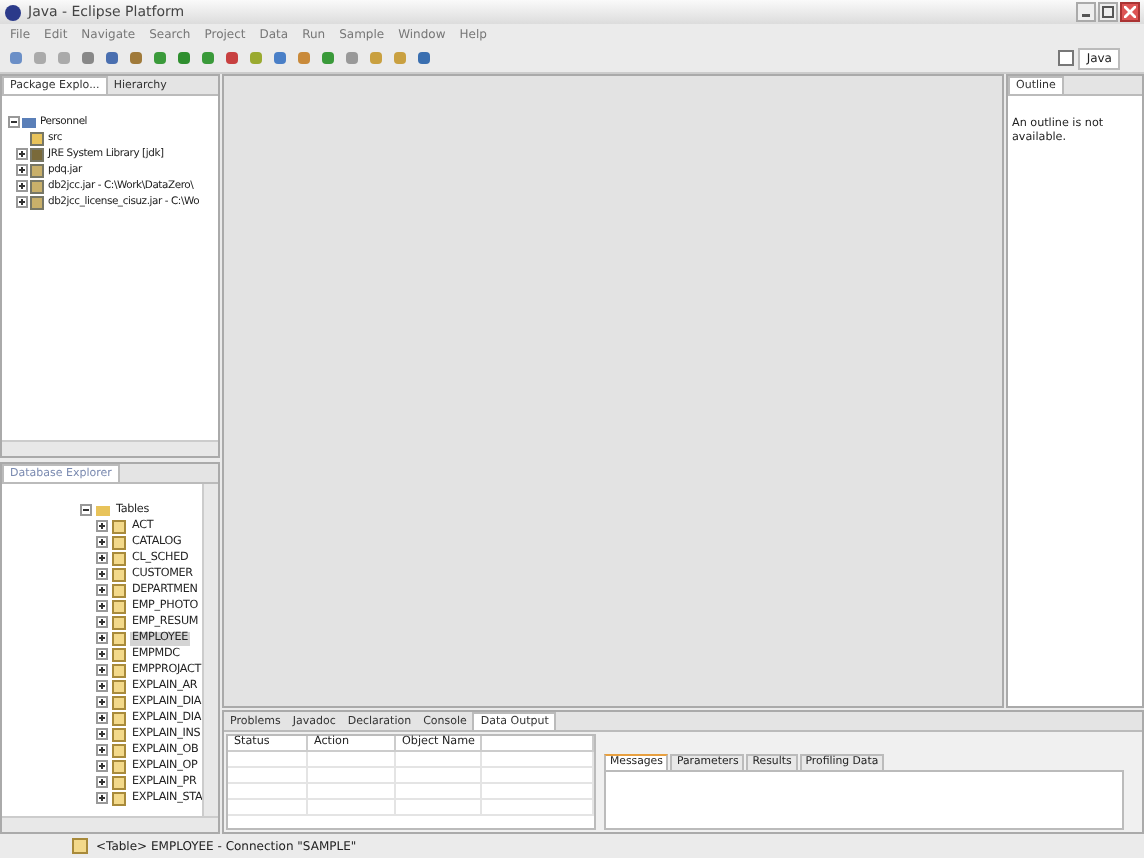 This screenshot has width=1144, height=858. I want to click on close-icon, so click(1130, 12).